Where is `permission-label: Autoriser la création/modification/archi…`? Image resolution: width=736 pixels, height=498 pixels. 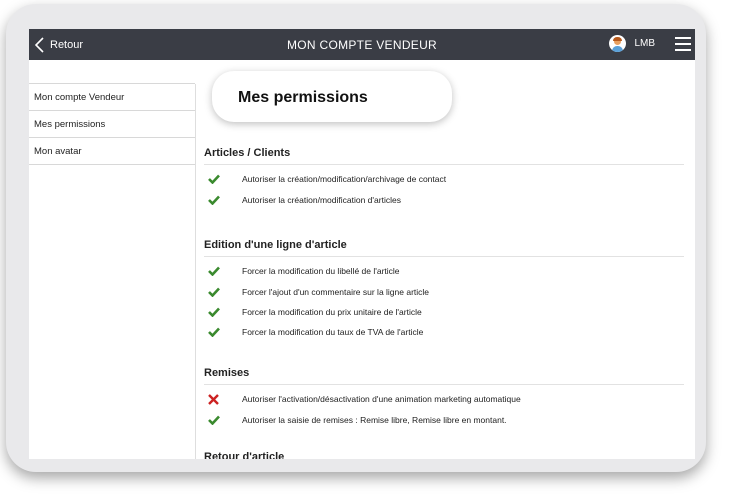
permission-label: Autoriser la création/modification/archi… is located at coordinates (344, 179).